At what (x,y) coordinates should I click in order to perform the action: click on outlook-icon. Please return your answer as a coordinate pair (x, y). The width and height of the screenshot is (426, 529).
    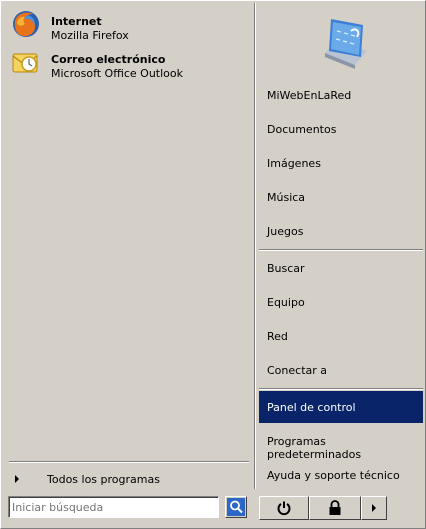
    Looking at the image, I should click on (26, 62).